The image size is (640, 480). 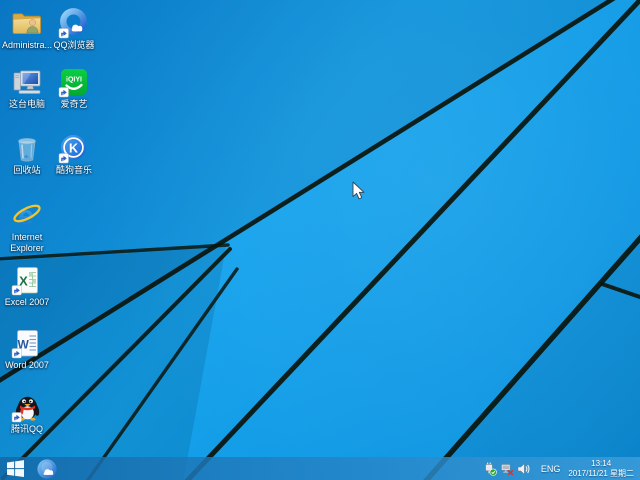 I want to click on desktop-icon-kugou-music: K 酷狗音乐, so click(x=74, y=154).